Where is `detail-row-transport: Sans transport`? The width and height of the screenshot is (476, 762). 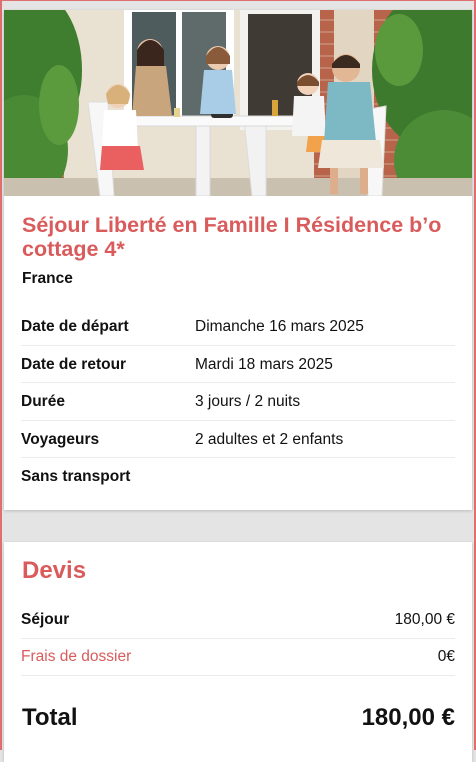
detail-row-transport: Sans transport is located at coordinates (238, 476).